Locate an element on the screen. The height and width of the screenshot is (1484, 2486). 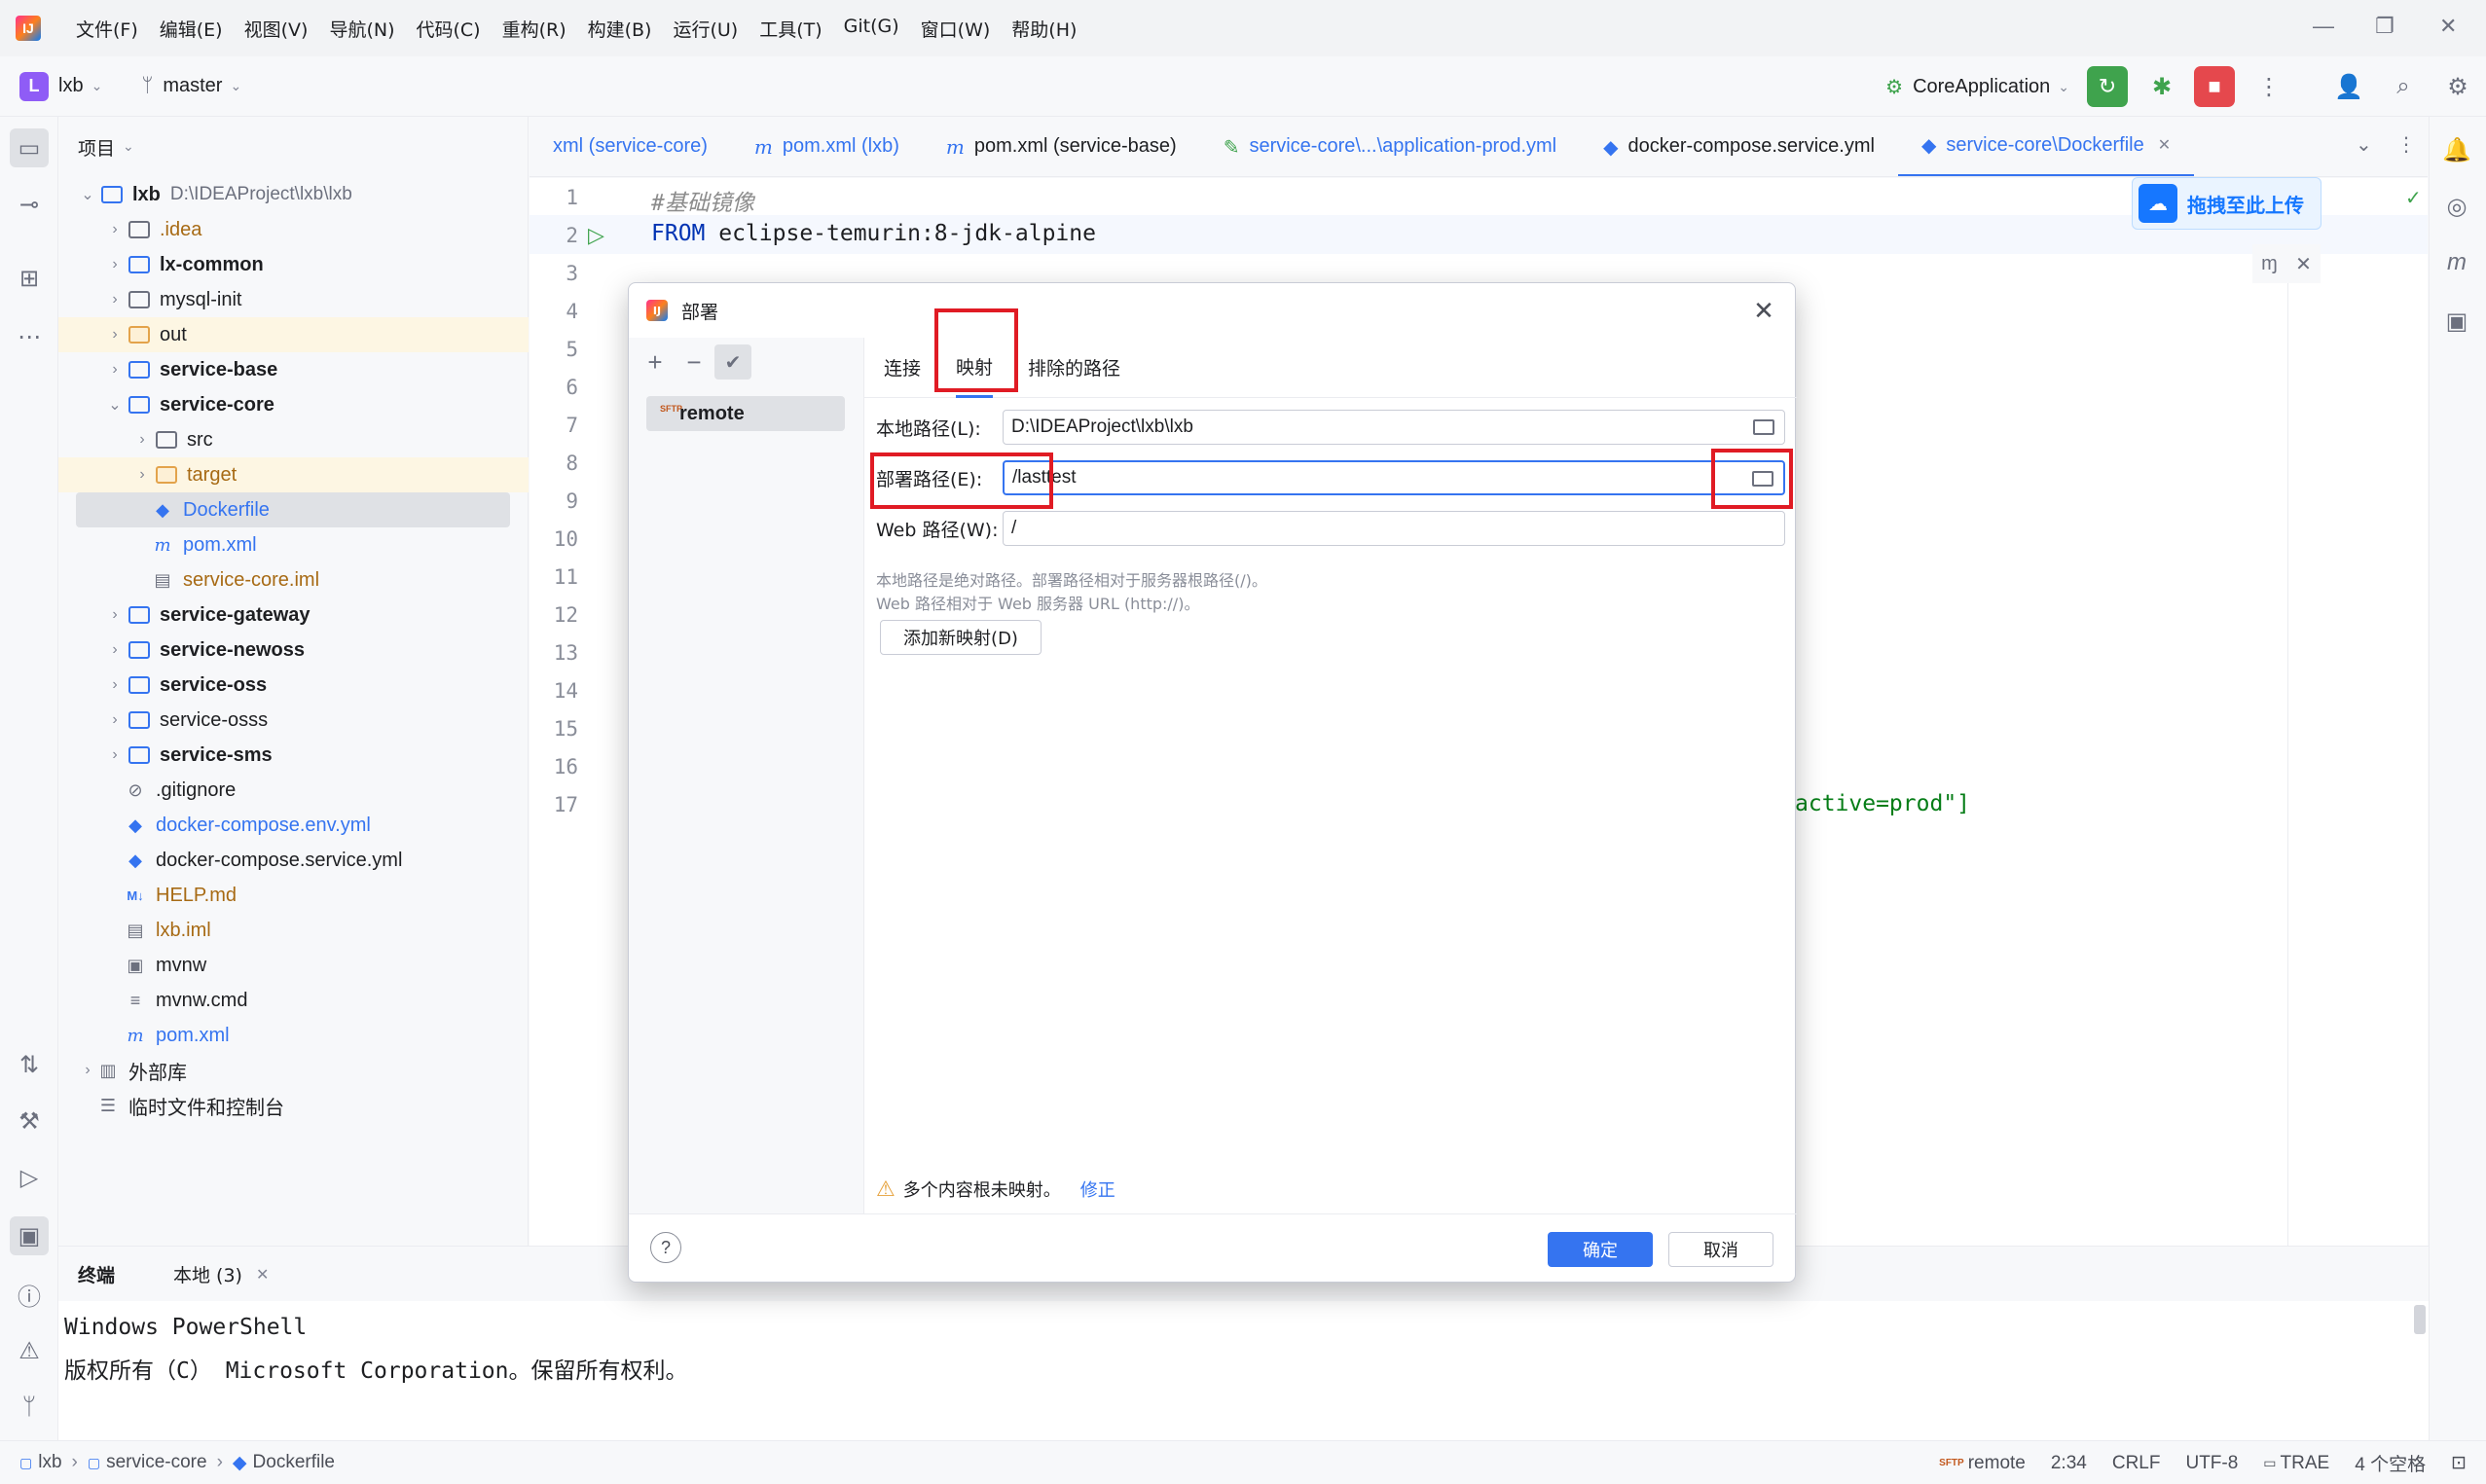
more-tools-icon: ⋯ is located at coordinates (29, 337).